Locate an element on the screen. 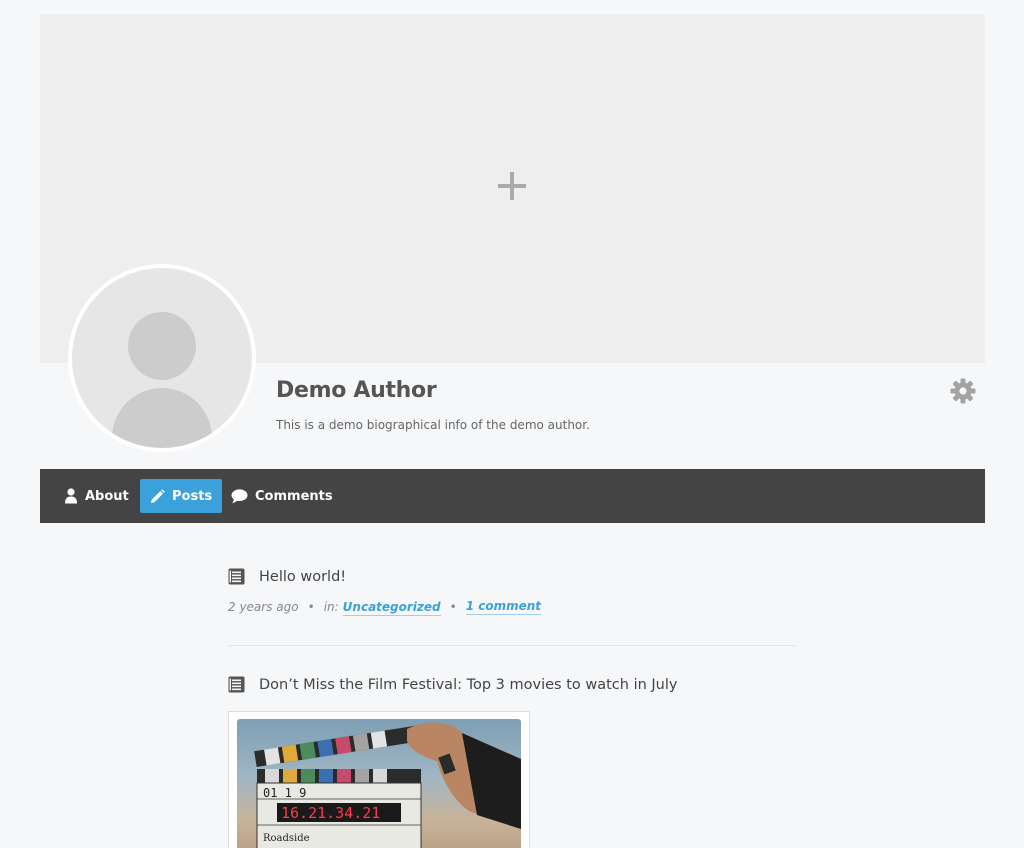 The height and width of the screenshot is (848, 1024). tab-comments: Comments is located at coordinates (282, 496).